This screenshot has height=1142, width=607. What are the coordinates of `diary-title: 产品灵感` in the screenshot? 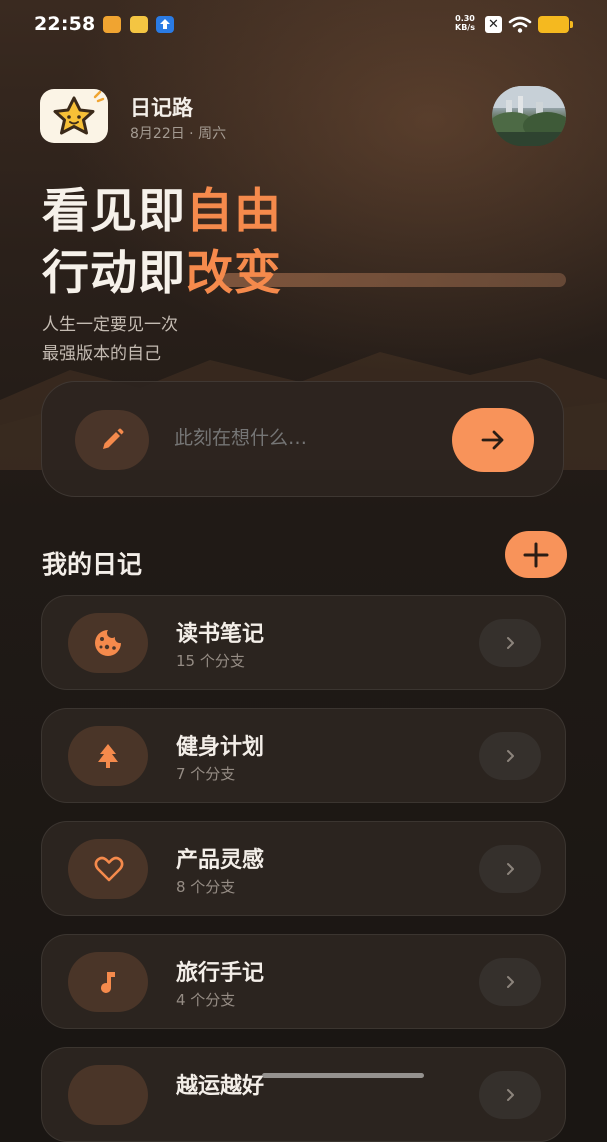 It's located at (220, 860).